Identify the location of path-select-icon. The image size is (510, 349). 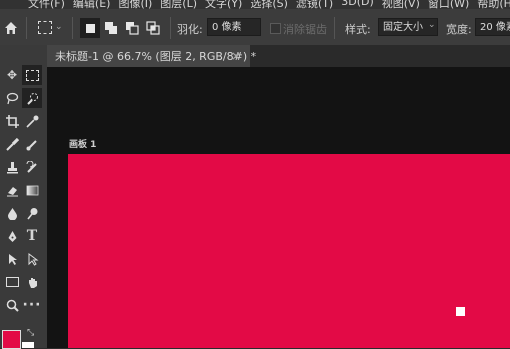
(12, 259).